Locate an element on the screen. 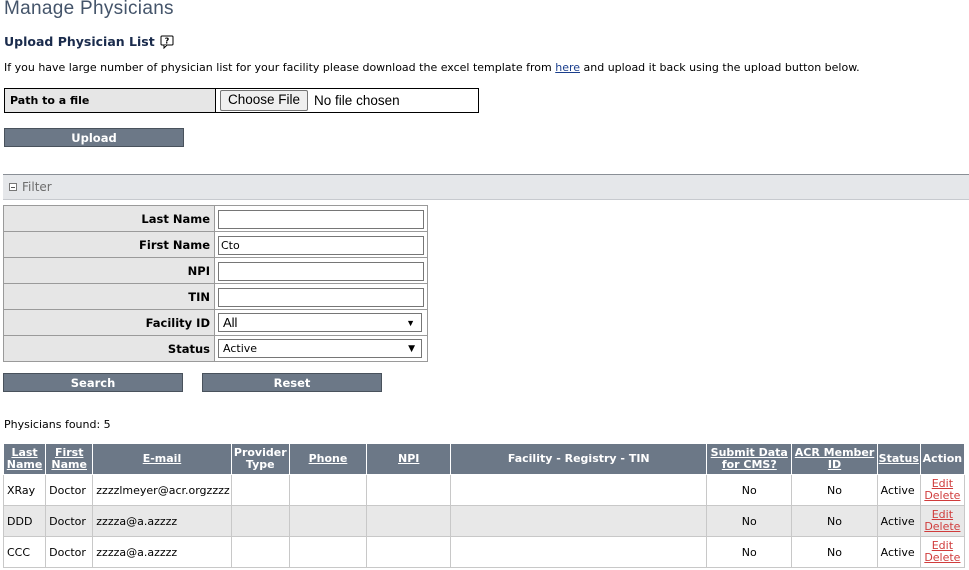 The width and height of the screenshot is (969, 570). first-name-label: First Name is located at coordinates (109, 244).